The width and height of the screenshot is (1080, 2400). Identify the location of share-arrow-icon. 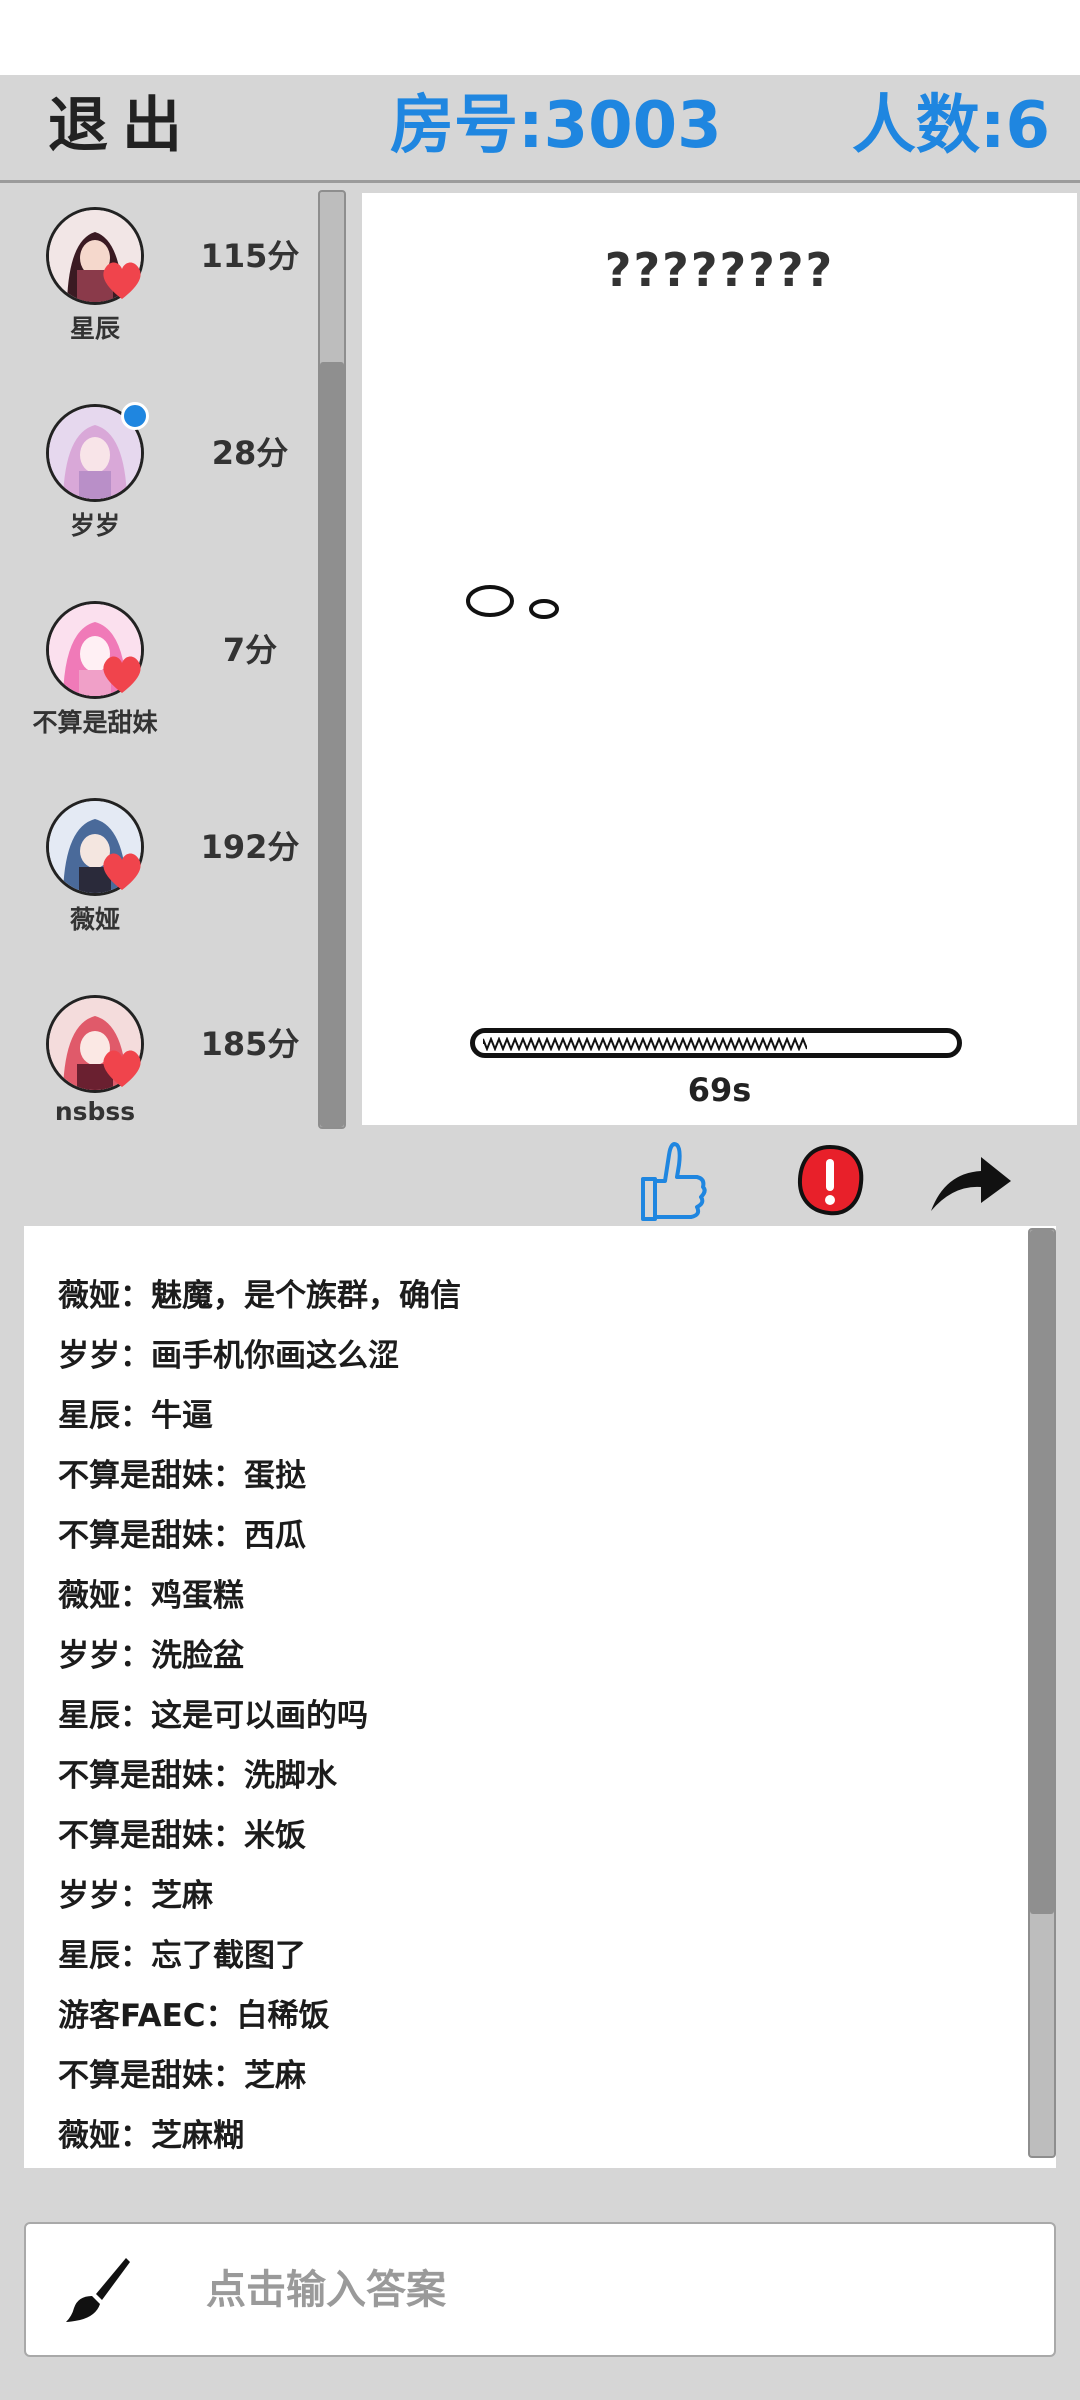
(970, 1180).